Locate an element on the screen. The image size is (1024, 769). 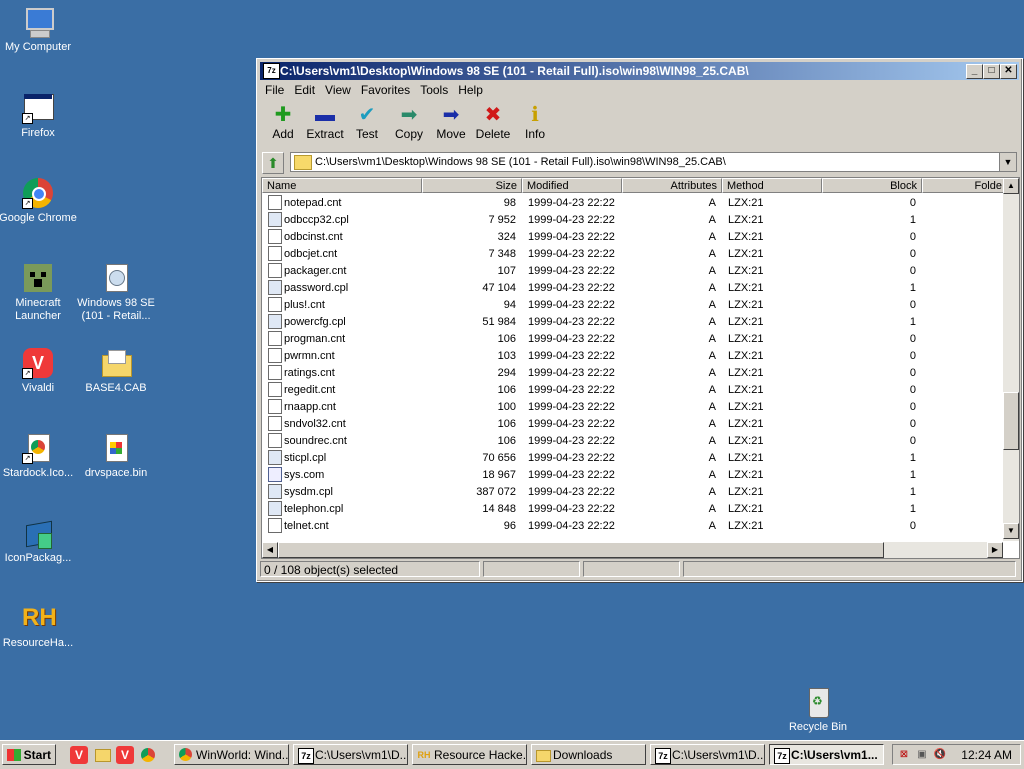
desktop-icon-base4-cab: BASE4.CAB is located at coordinates (116, 371).